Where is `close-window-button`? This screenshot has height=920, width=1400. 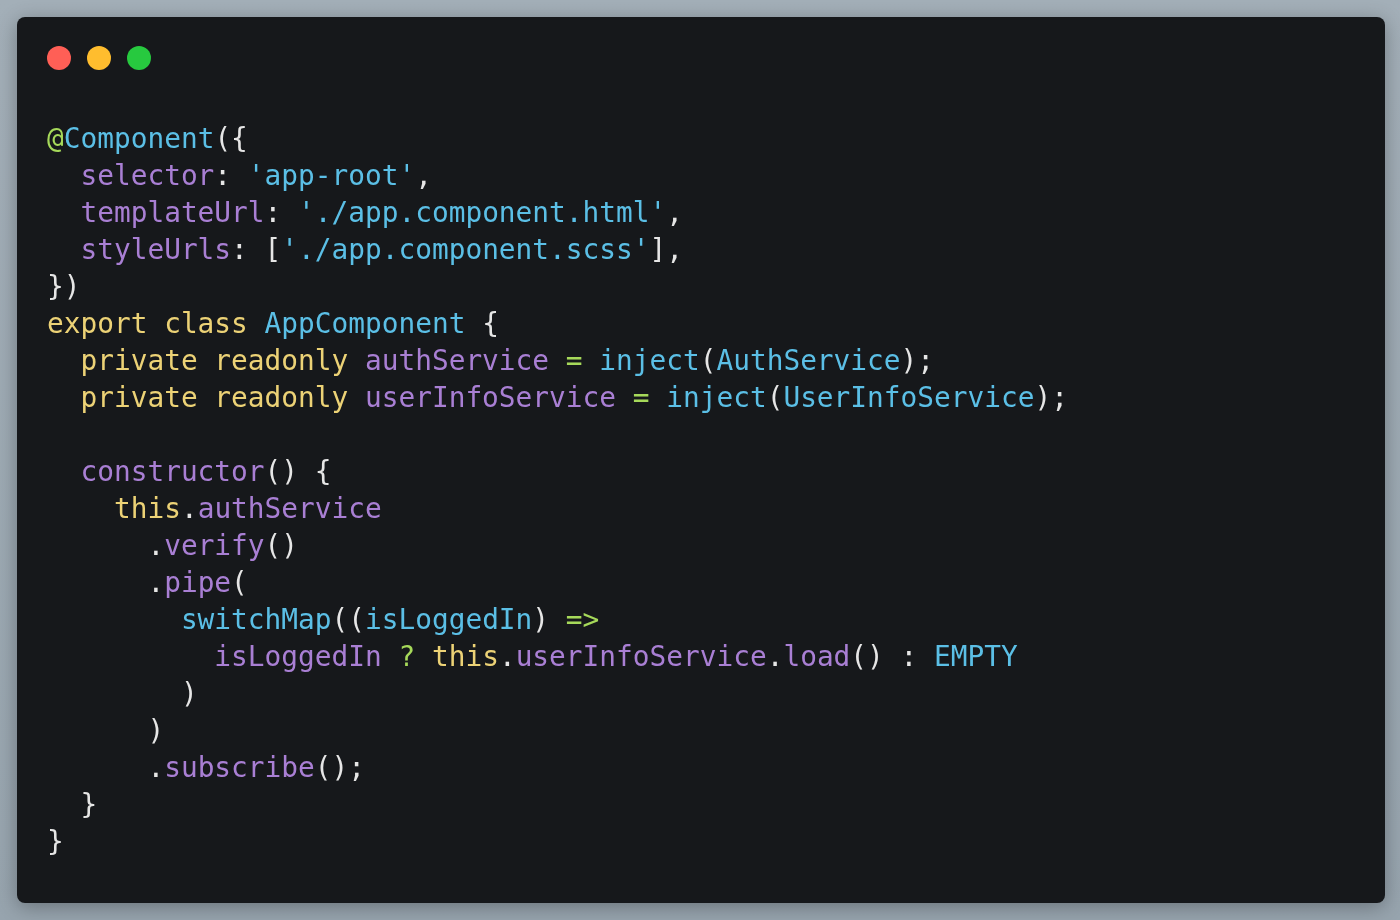 close-window-button is located at coordinates (59, 58).